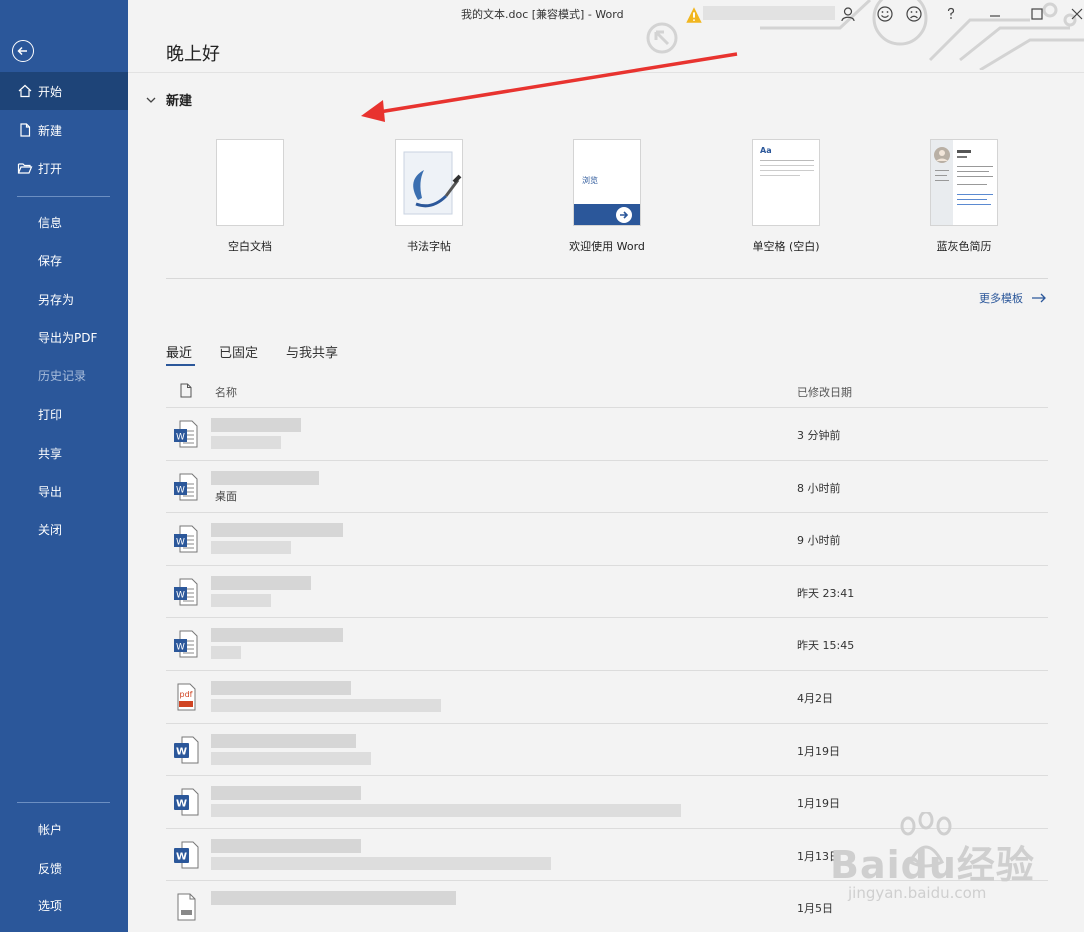 The width and height of the screenshot is (1084, 932). I want to click on sidebar-item-feedback: 反馈, so click(64, 868).